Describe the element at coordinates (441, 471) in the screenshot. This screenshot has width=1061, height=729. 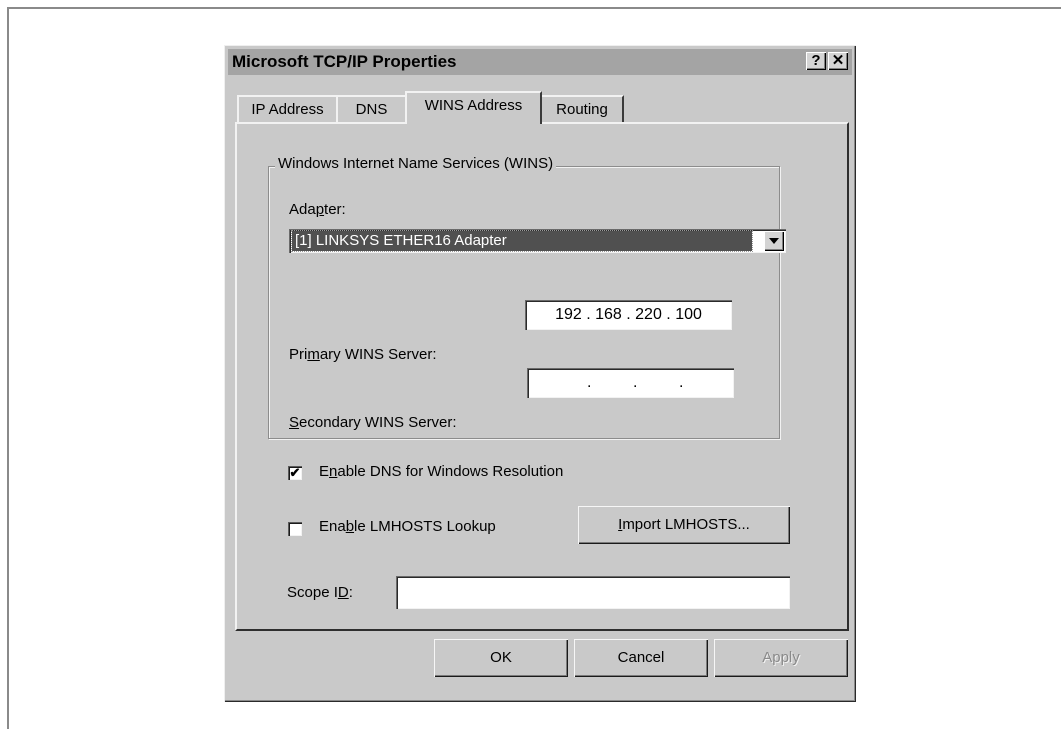
I see `enable-dns-label: Enable DNS for Windows Resolution` at that location.